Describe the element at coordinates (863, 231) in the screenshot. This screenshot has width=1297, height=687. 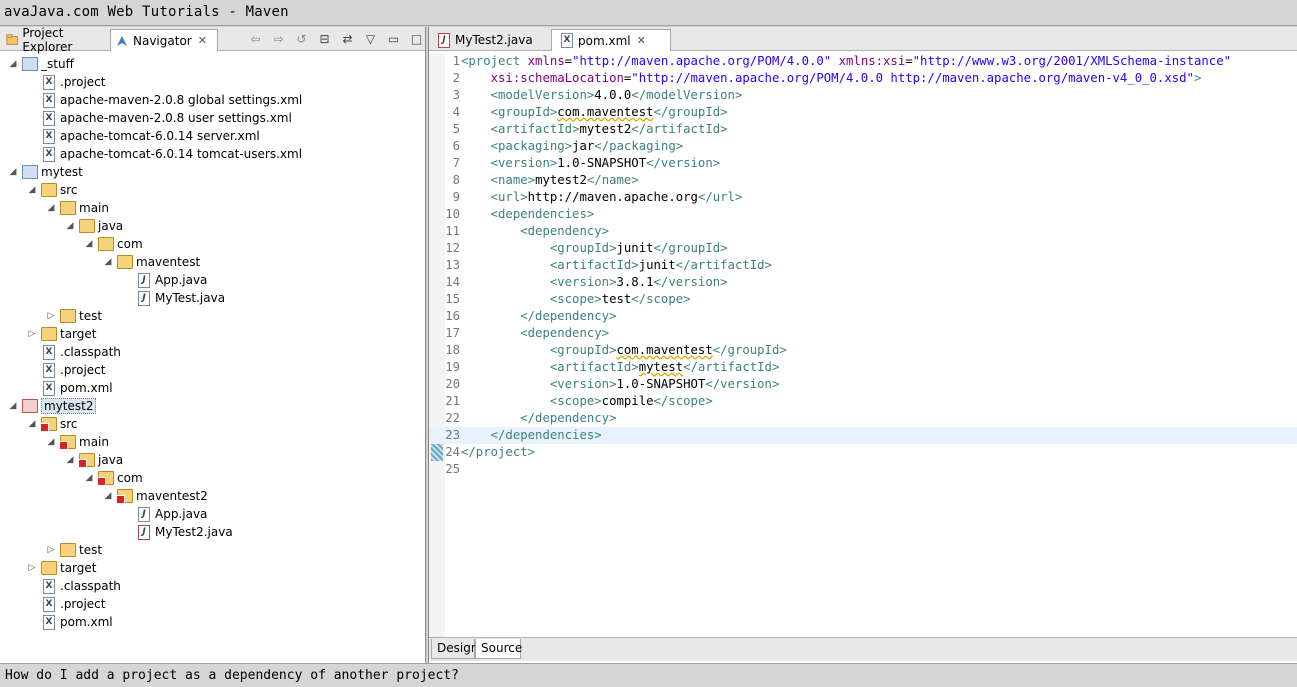
I see `code-line: 11 <dependency>` at that location.